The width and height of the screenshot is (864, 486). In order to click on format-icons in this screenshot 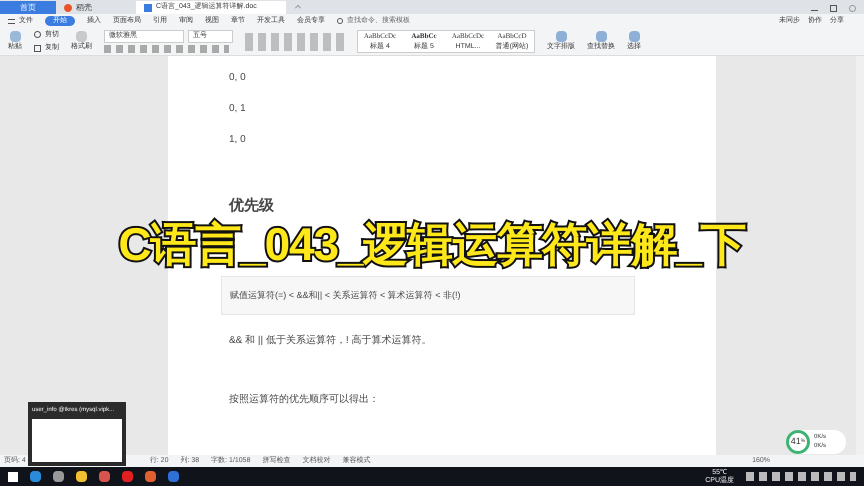, I will do `click(166, 48)`.